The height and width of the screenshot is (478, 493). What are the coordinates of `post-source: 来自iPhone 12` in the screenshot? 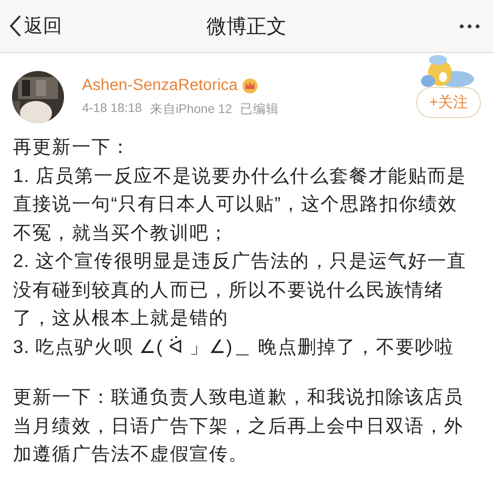 It's located at (191, 109).